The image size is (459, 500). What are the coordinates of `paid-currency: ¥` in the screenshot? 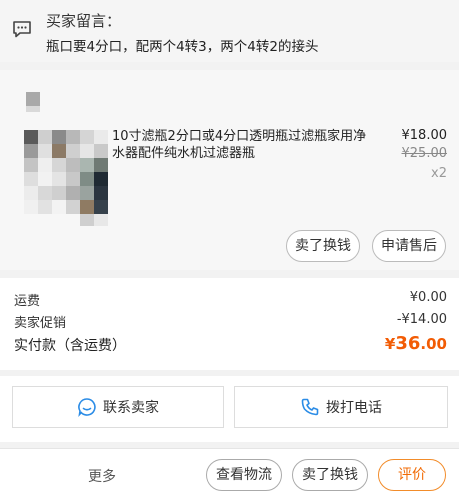 It's located at (390, 344).